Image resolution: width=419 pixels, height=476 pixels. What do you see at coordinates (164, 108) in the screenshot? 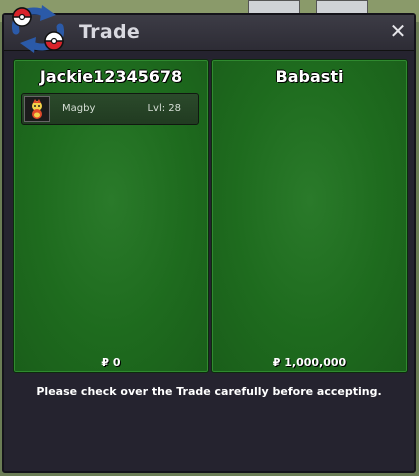
I see `item-pokemon-level: Lvl: 28` at bounding box center [164, 108].